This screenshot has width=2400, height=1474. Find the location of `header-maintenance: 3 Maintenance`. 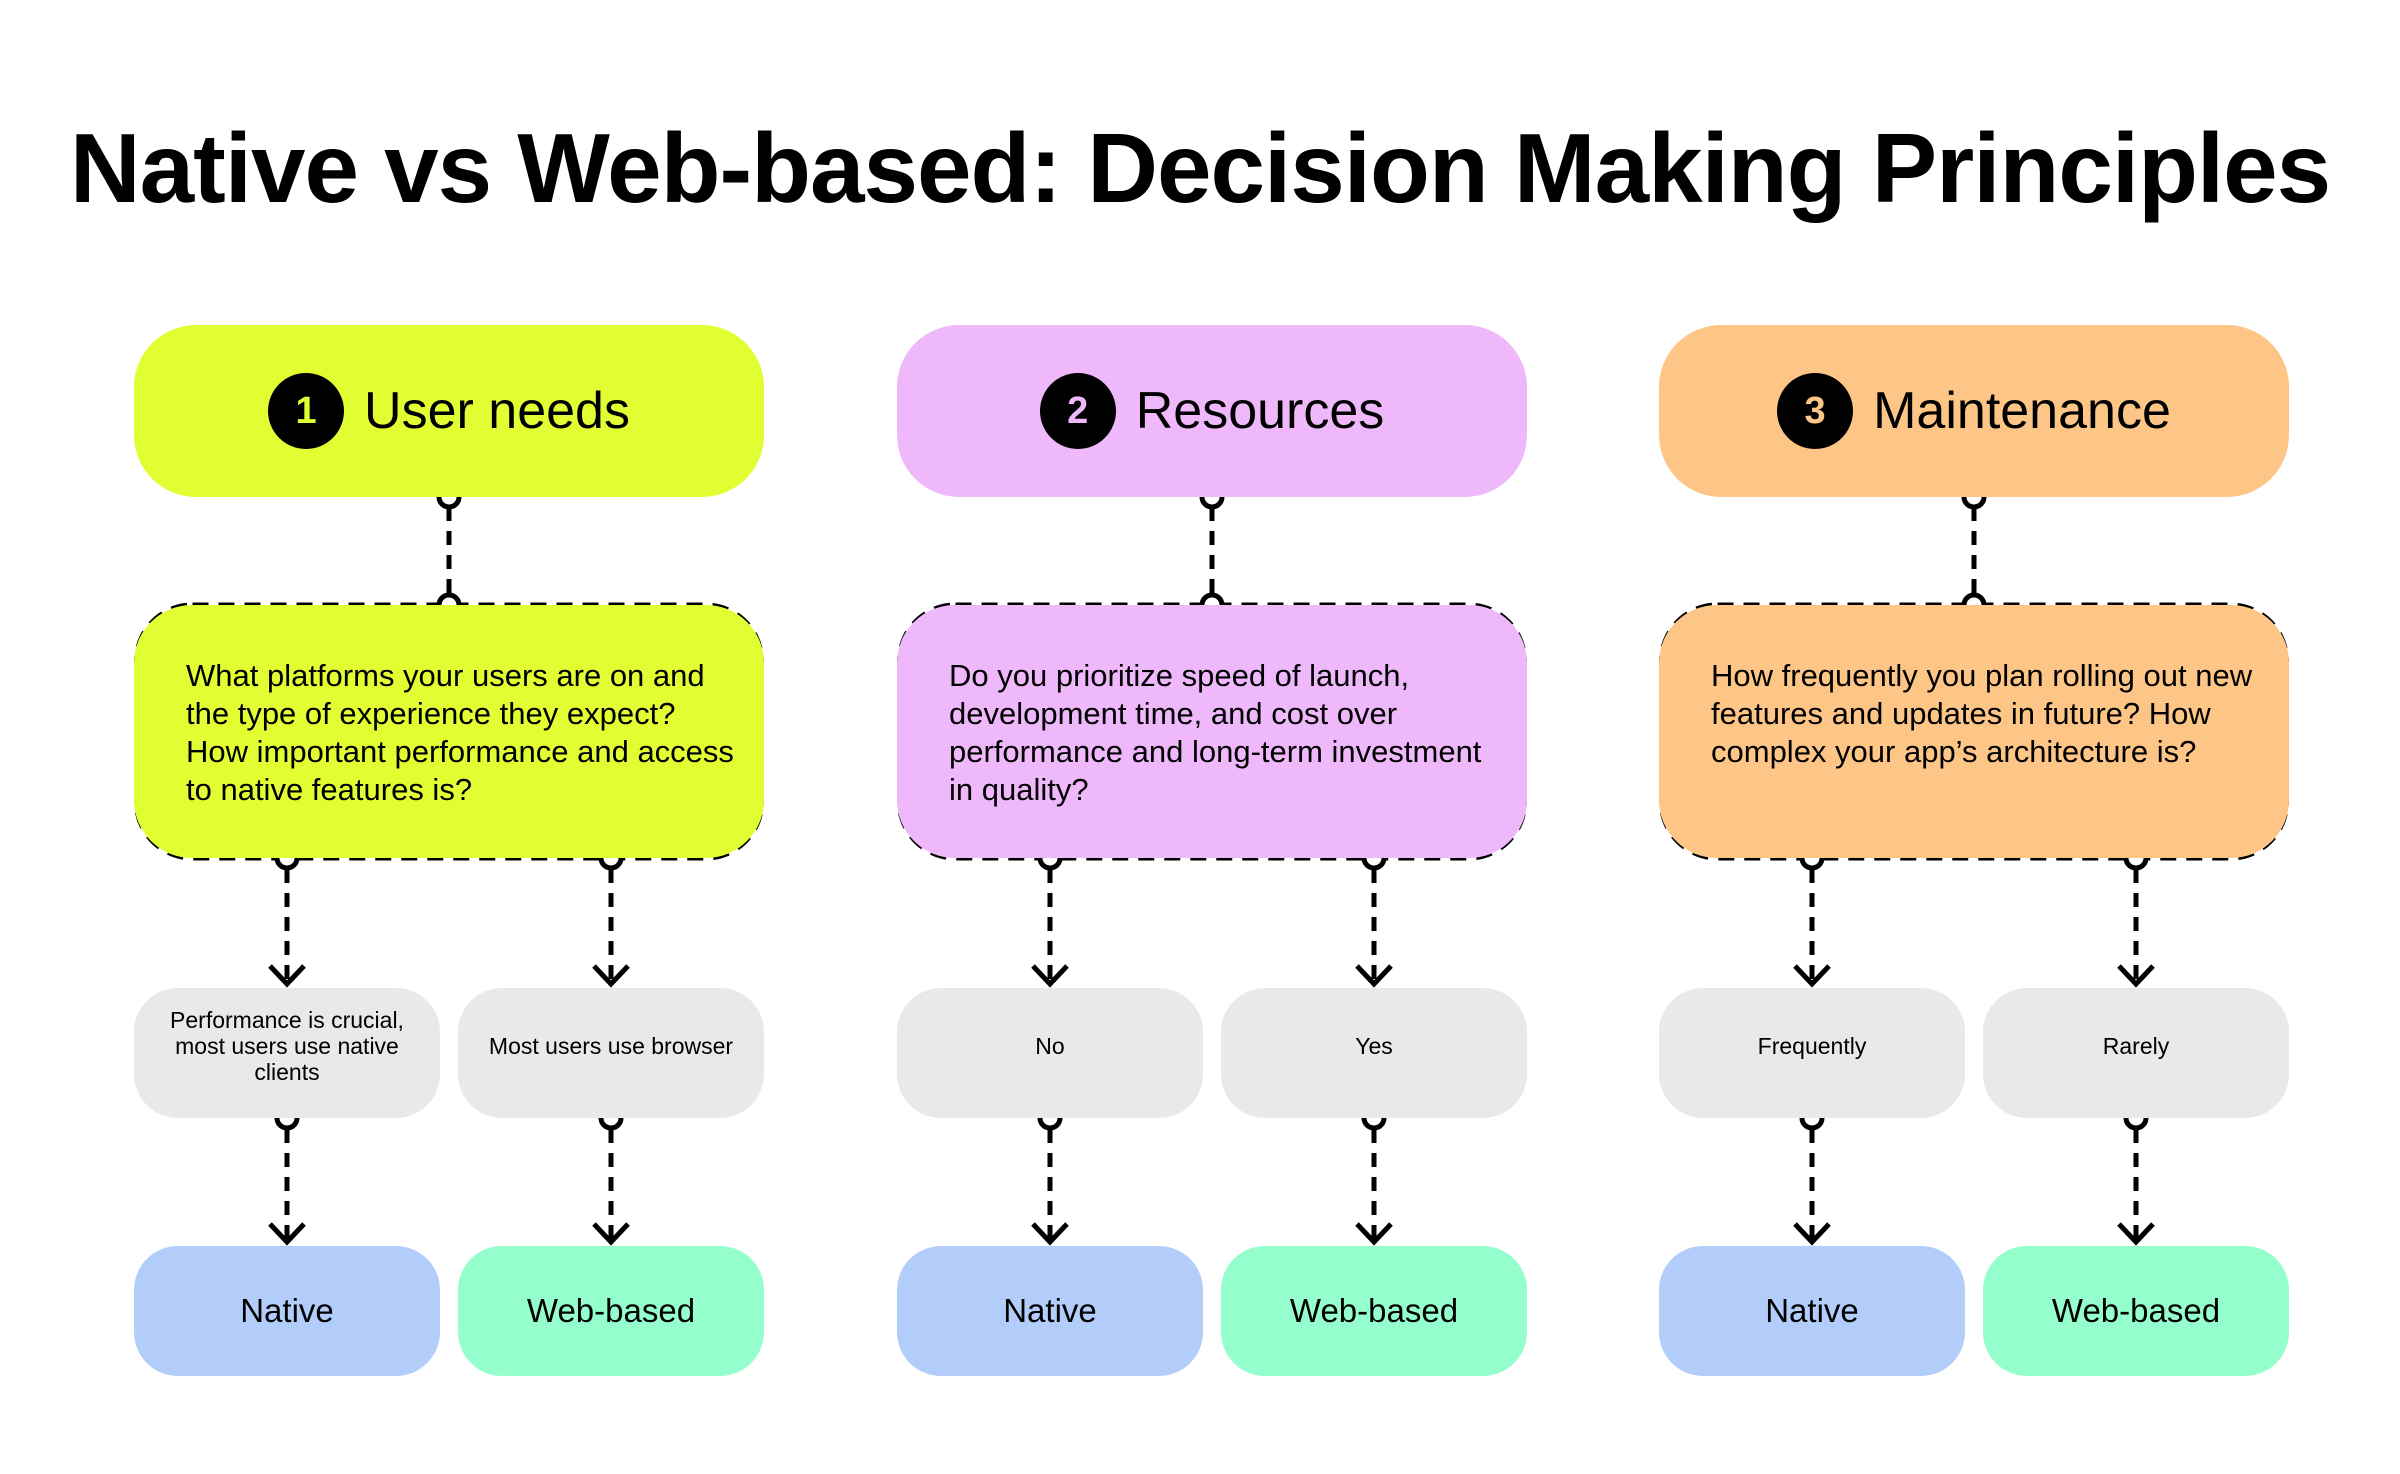

header-maintenance: 3 Maintenance is located at coordinates (1974, 411).